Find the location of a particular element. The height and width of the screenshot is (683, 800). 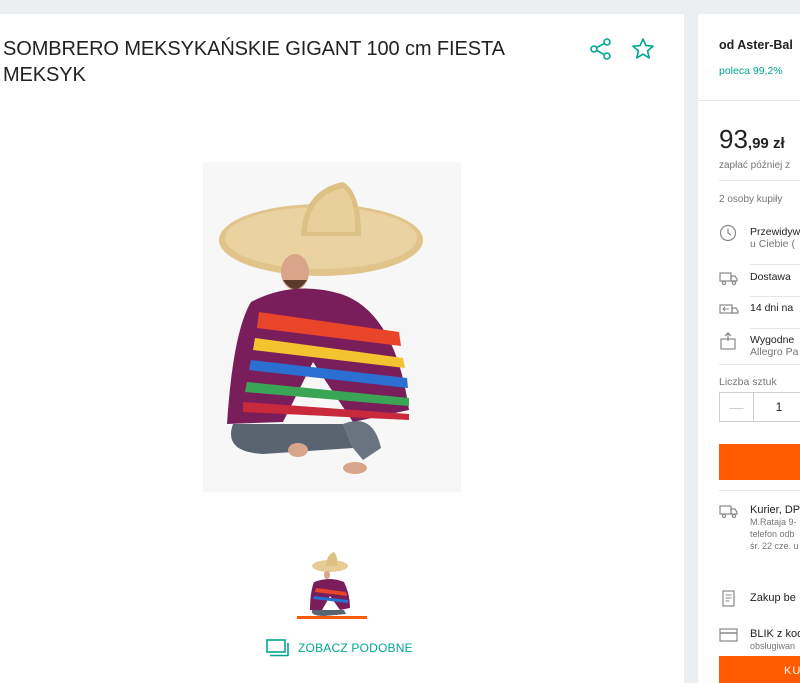

delivery-detail: śr. 22 cze. u is located at coordinates (774, 546).